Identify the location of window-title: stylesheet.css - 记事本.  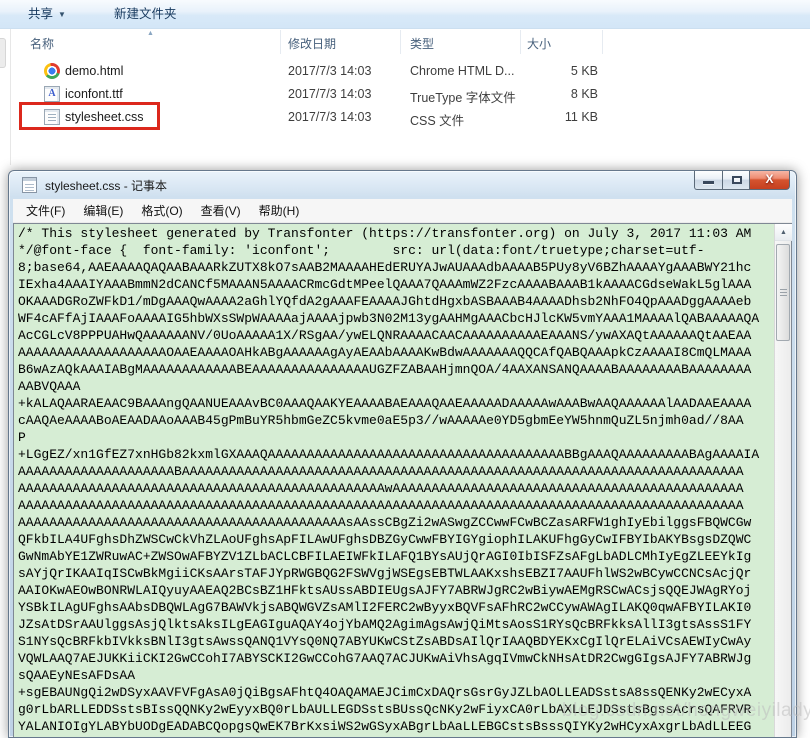
(106, 186).